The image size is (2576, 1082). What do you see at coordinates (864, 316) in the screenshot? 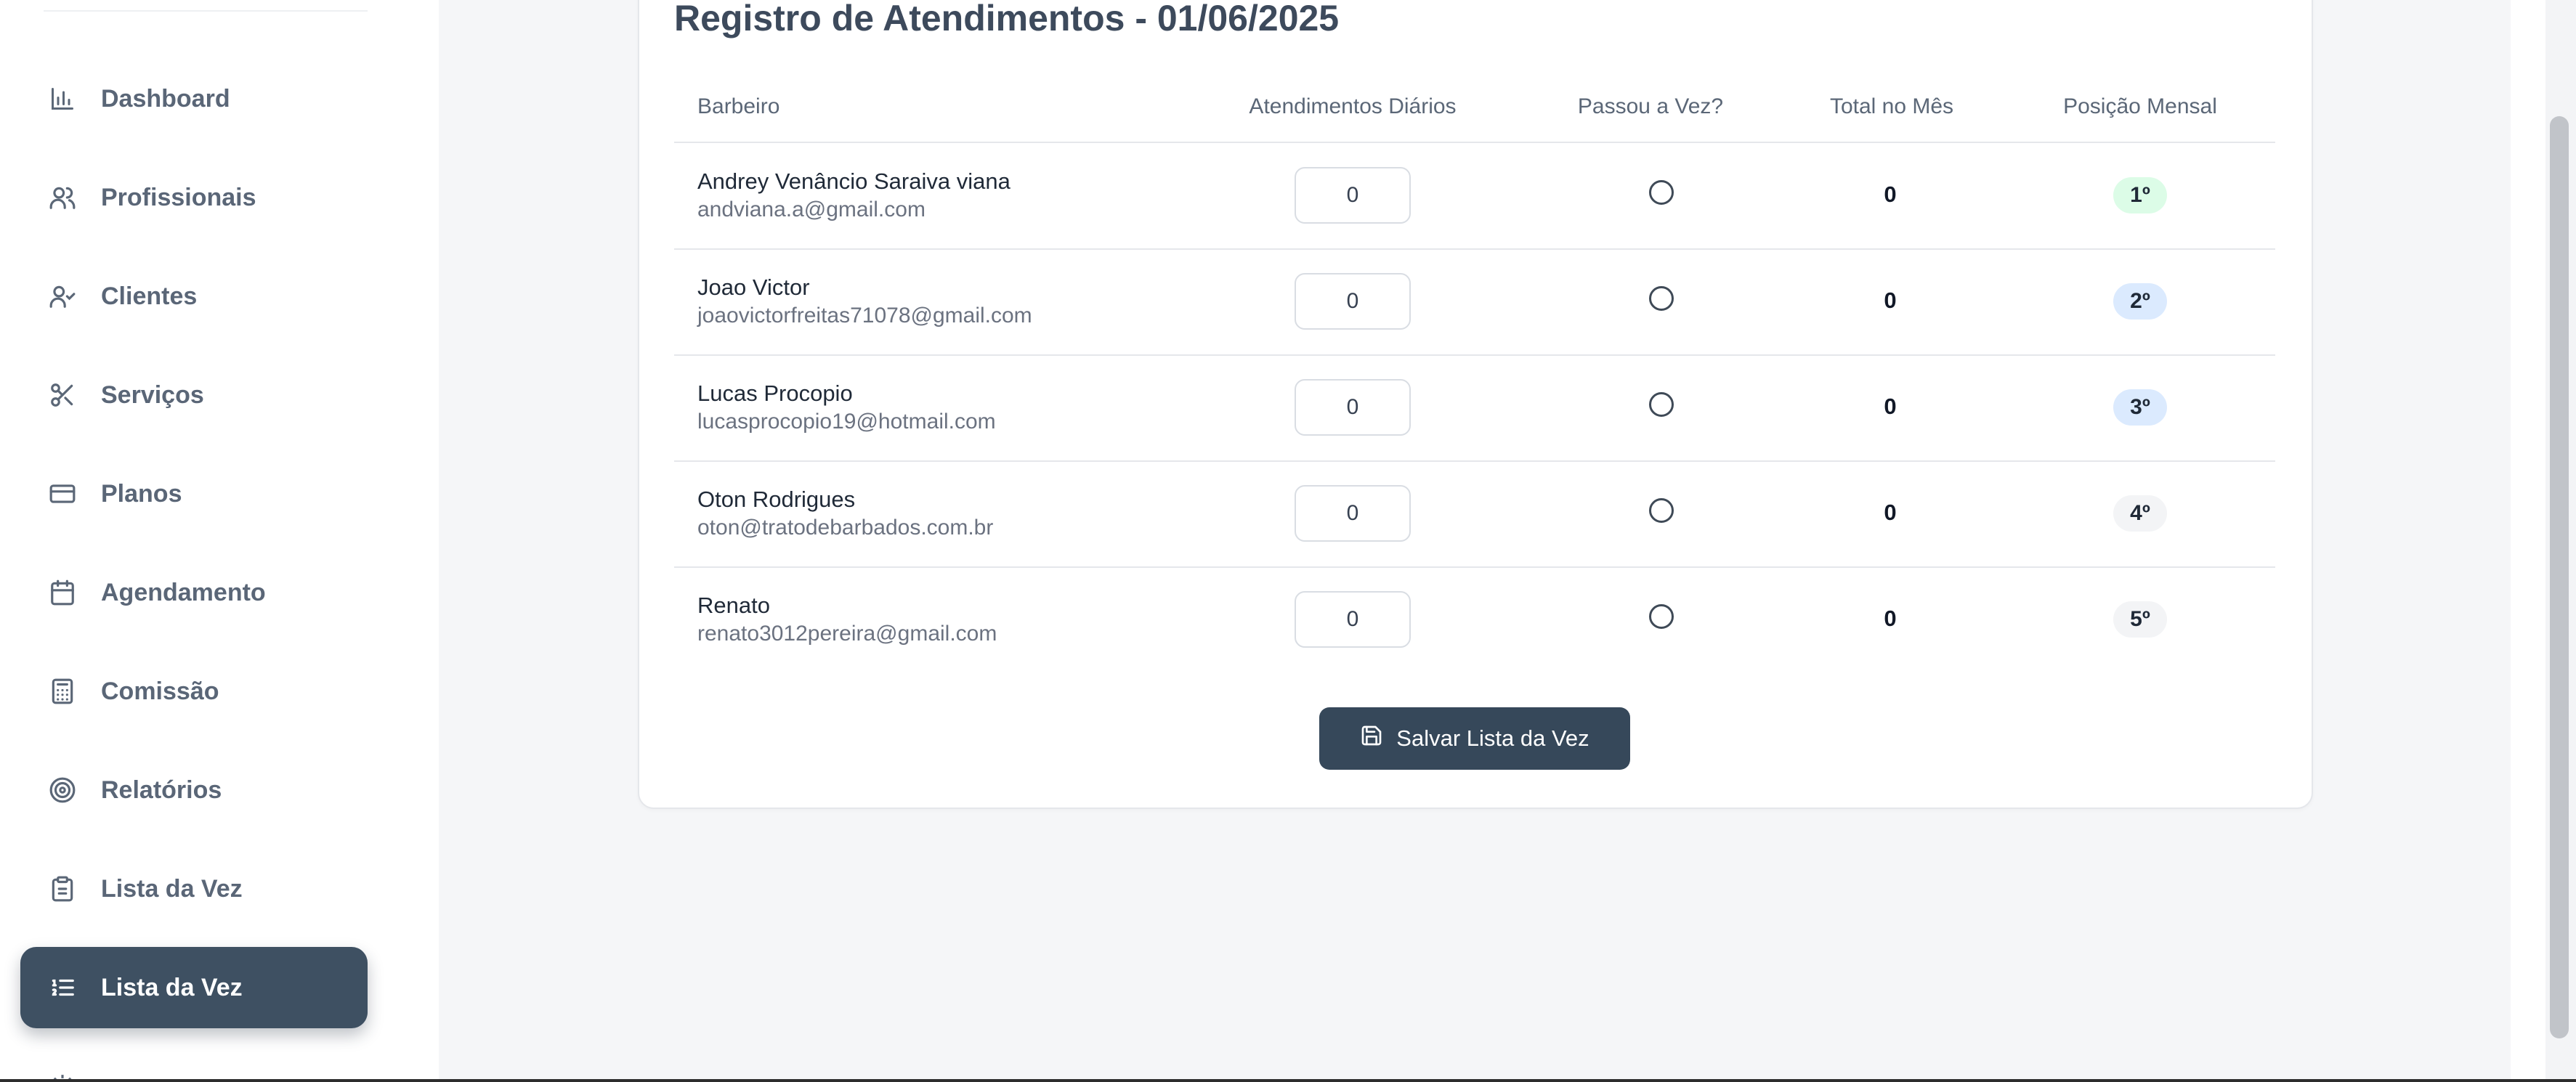
I see `barber-email: joaovictorfreitas71078@gmail.com` at bounding box center [864, 316].